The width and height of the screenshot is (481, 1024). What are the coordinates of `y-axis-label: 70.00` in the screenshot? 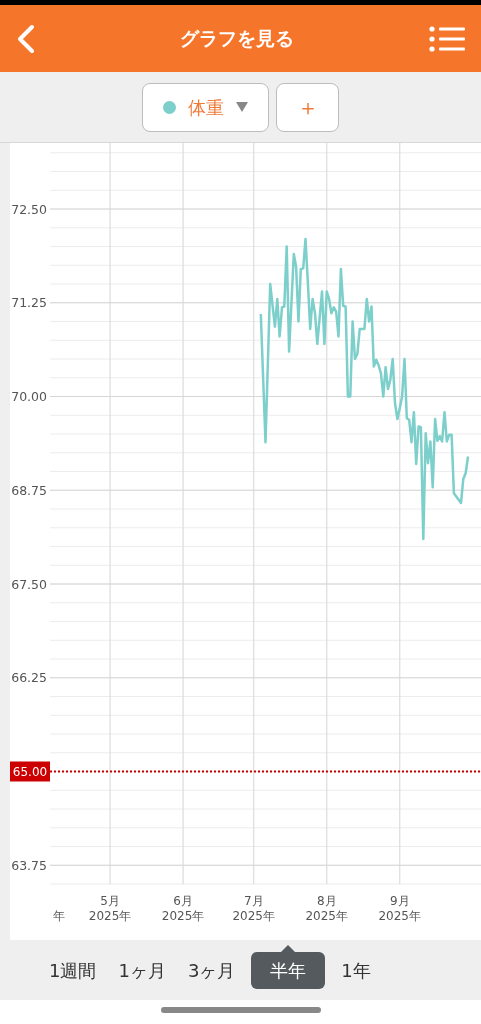 It's located at (29, 396).